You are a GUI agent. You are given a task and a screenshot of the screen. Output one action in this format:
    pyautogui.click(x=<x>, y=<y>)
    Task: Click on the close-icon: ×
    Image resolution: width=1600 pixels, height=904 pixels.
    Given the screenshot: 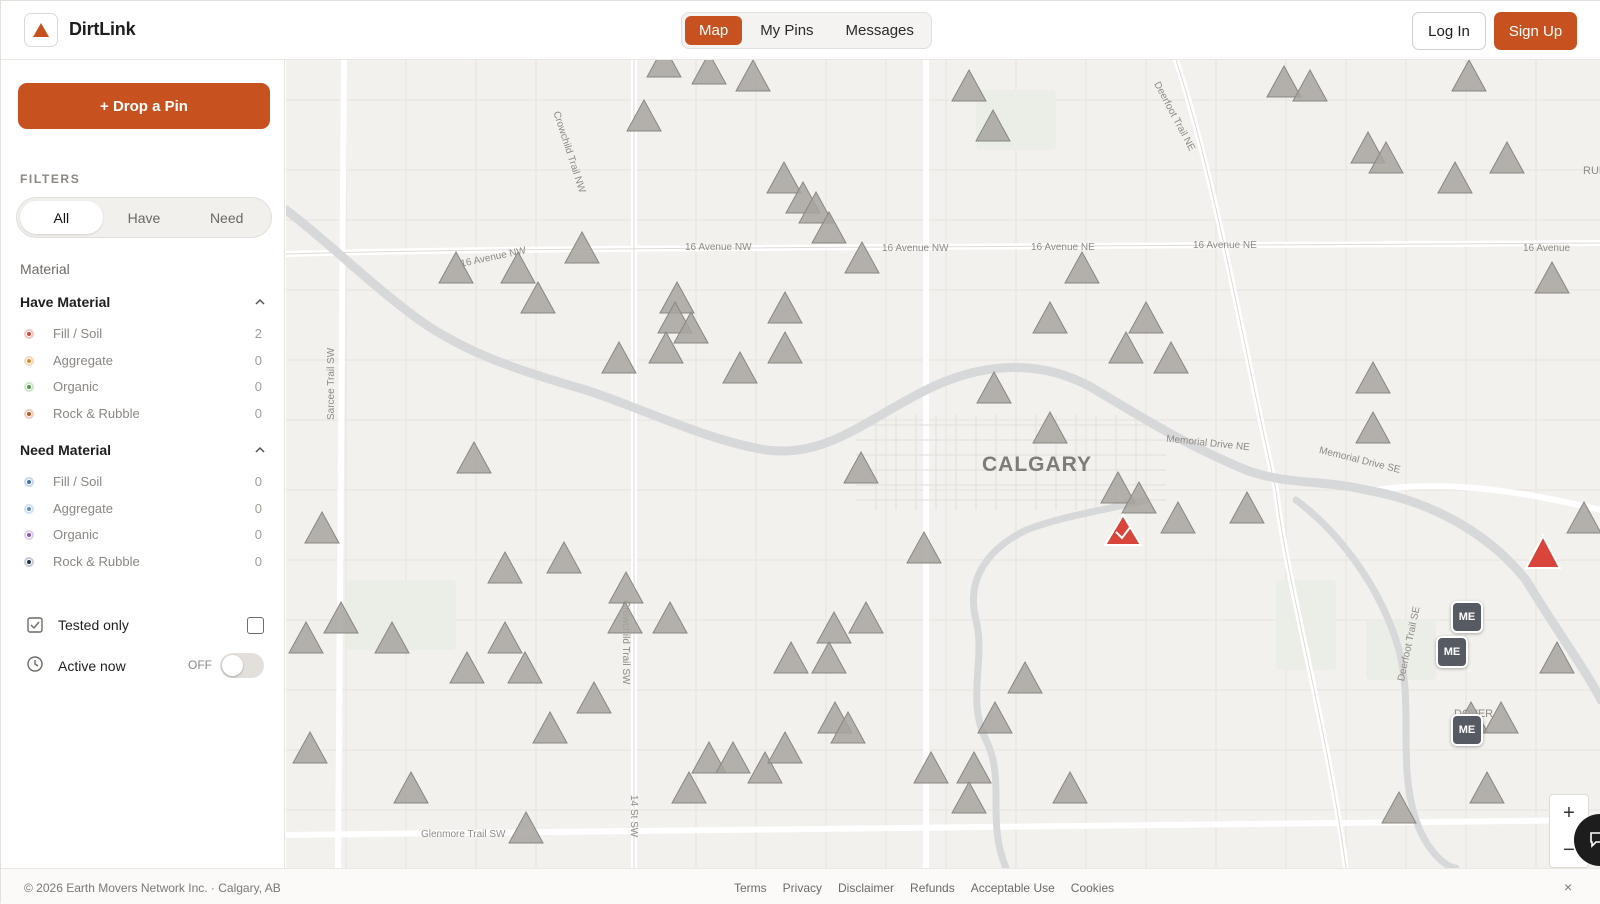 What is the action you would take?
    pyautogui.click(x=1568, y=887)
    